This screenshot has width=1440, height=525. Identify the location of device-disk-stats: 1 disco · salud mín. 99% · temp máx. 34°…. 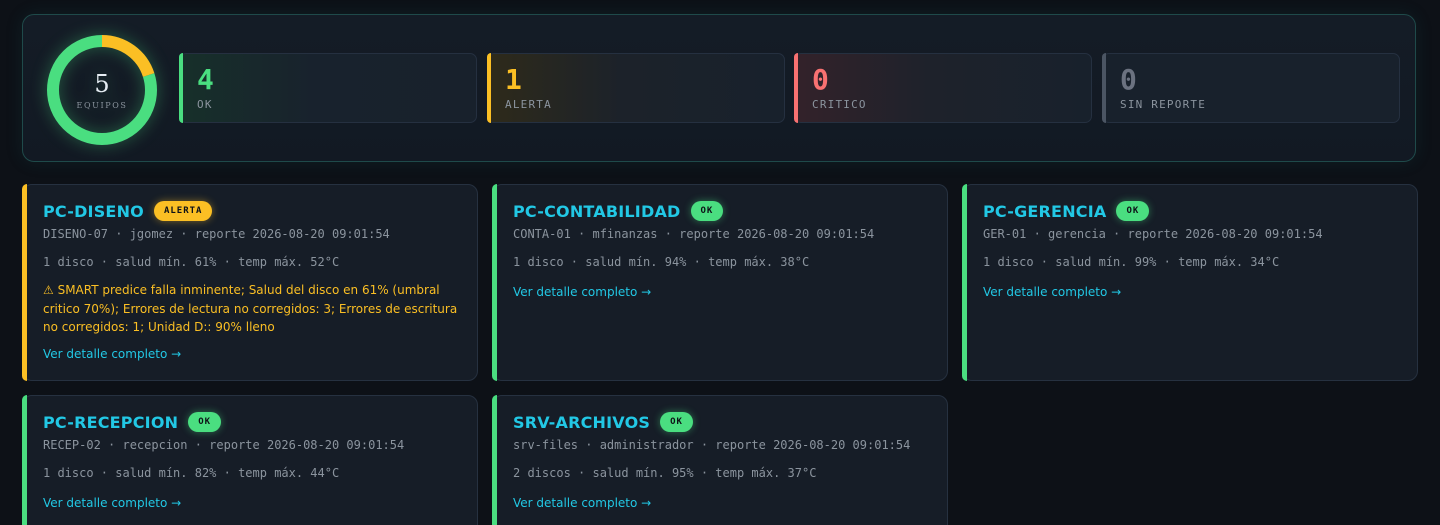
(1131, 262).